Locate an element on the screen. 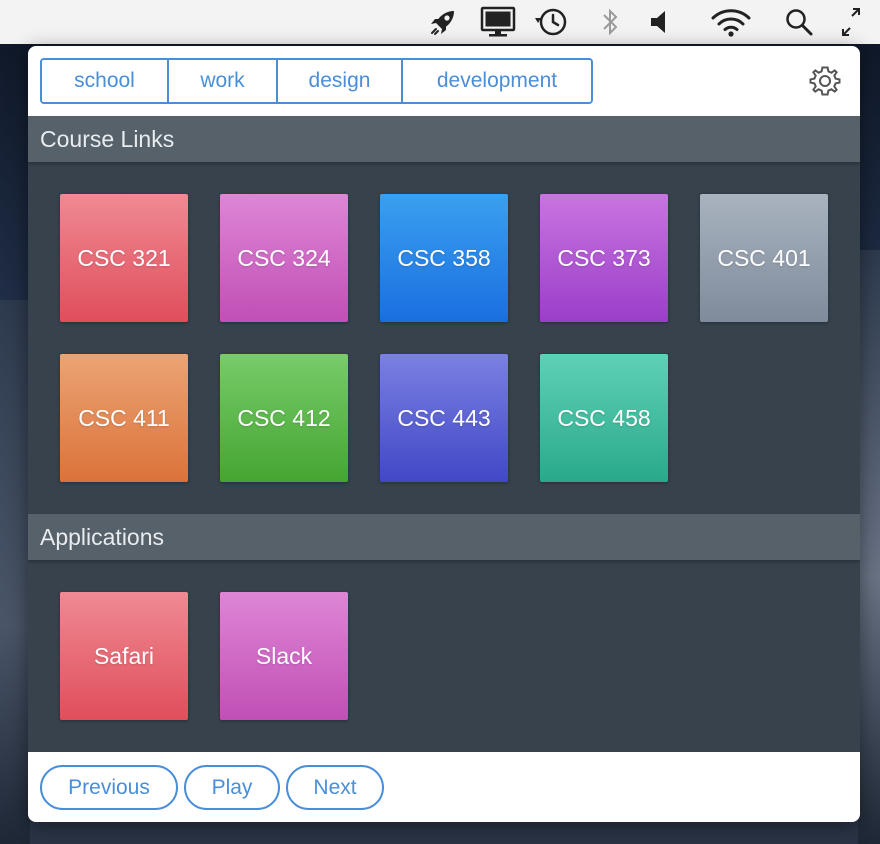 The width and height of the screenshot is (880, 844). tile-safari: Safari is located at coordinates (124, 656).